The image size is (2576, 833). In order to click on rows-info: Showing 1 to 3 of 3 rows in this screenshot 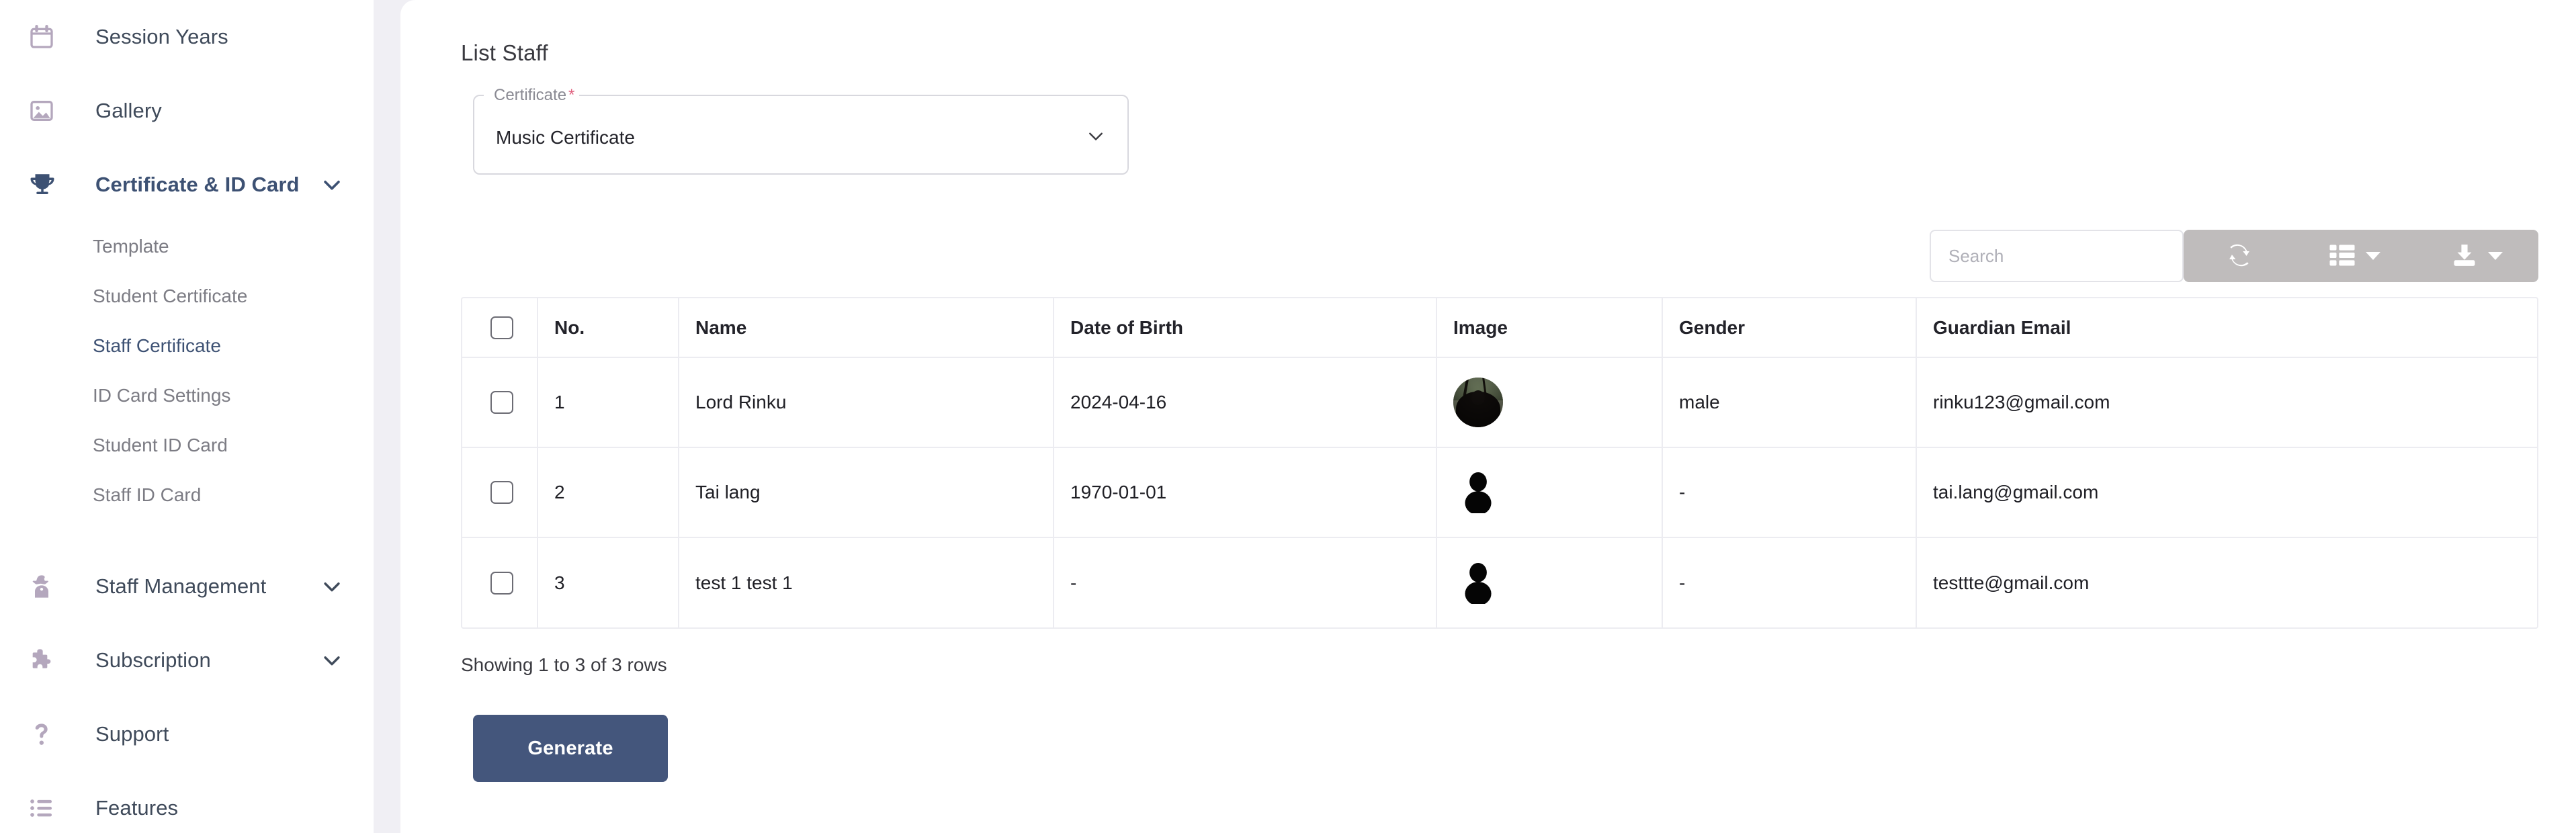, I will do `click(564, 664)`.